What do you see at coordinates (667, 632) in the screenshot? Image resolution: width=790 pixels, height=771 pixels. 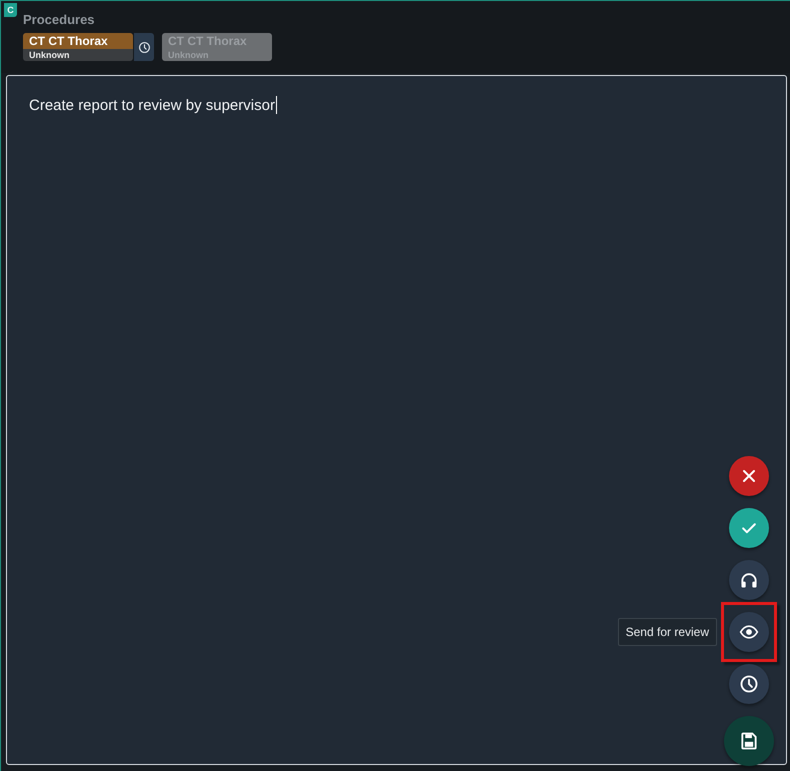 I see `tooltip: Send for review` at bounding box center [667, 632].